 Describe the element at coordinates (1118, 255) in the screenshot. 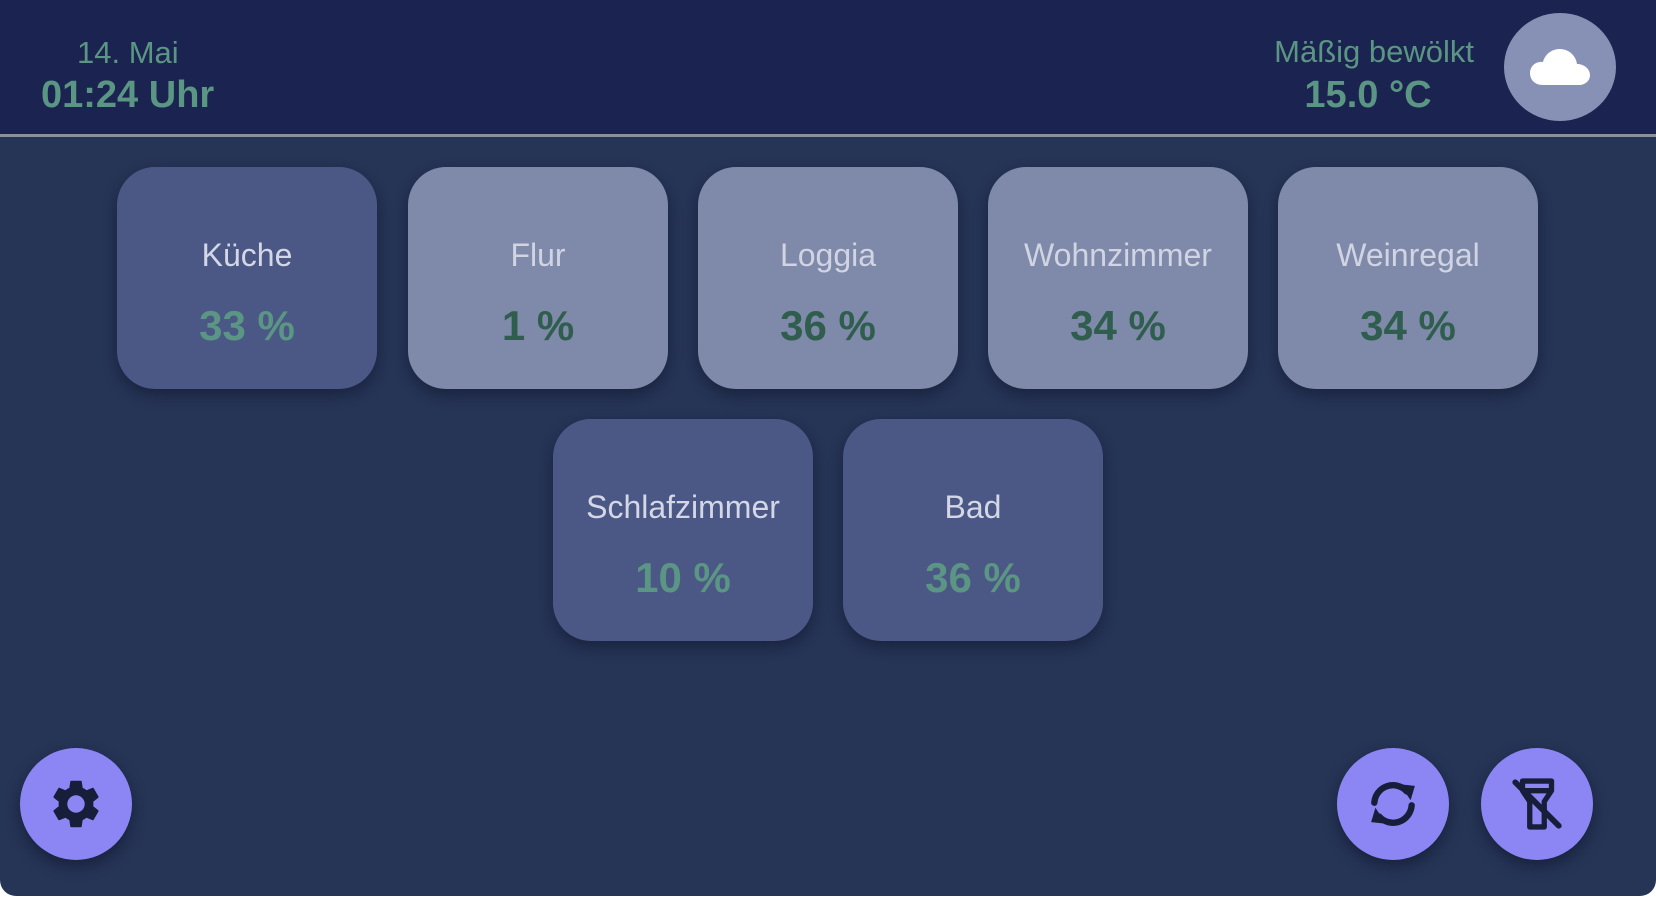

I see `room-name: Wohnzimmer` at that location.